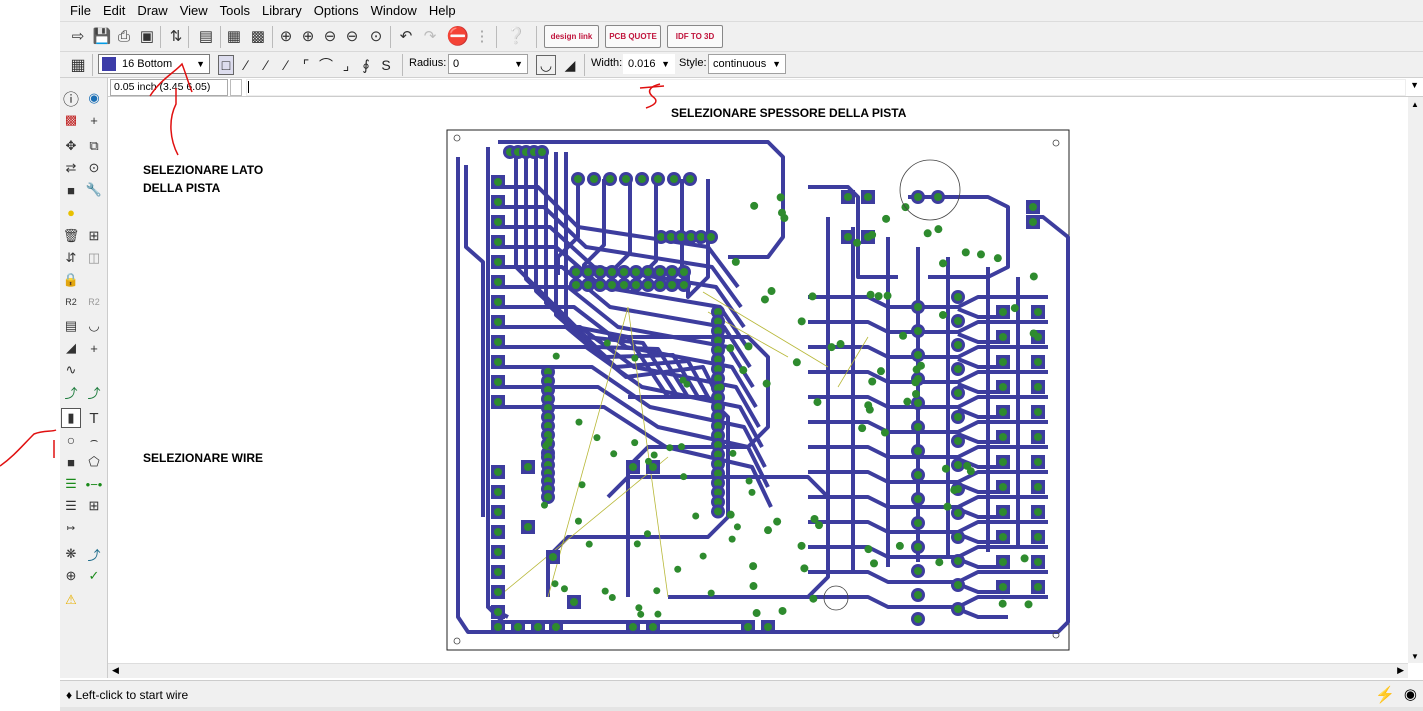 The height and width of the screenshot is (711, 1423). What do you see at coordinates (71, 506) in the screenshot?
I see `hole-tool-icon: ☰` at bounding box center [71, 506].